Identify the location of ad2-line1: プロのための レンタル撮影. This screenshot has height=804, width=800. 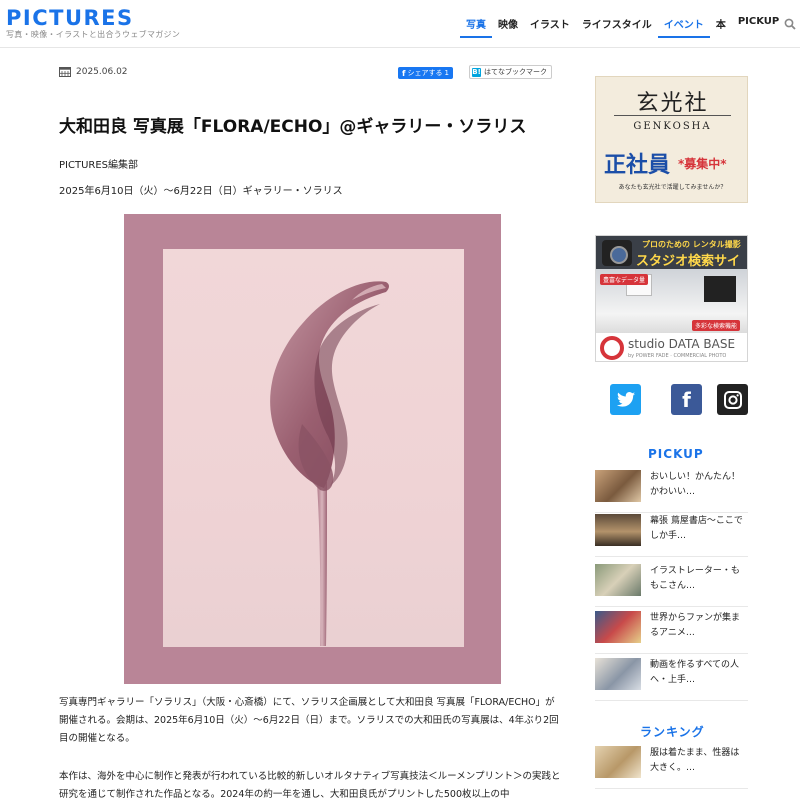
(691, 244).